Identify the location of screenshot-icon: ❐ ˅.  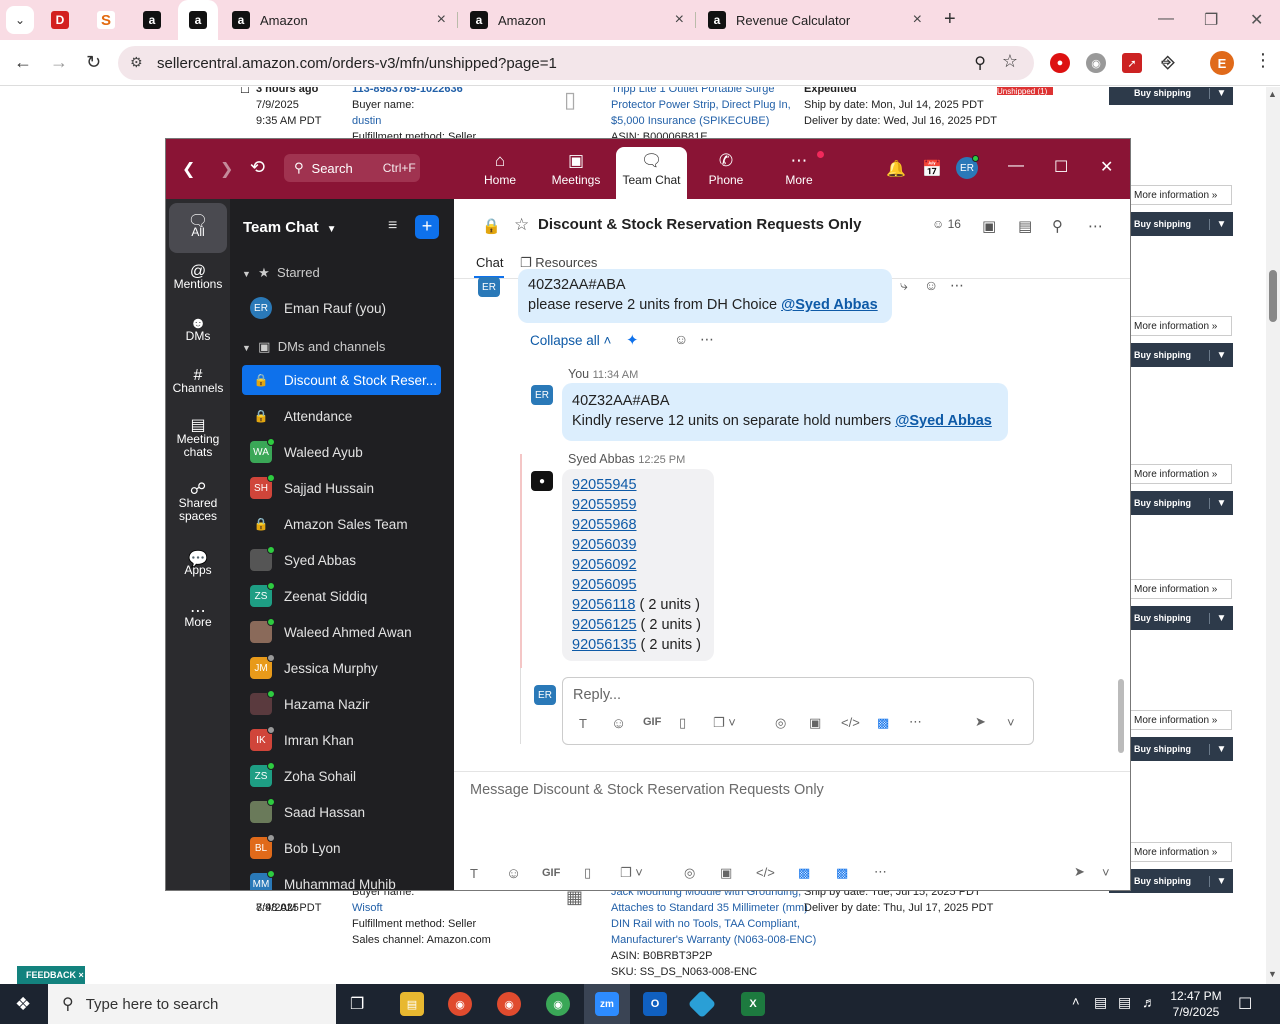
(724, 723).